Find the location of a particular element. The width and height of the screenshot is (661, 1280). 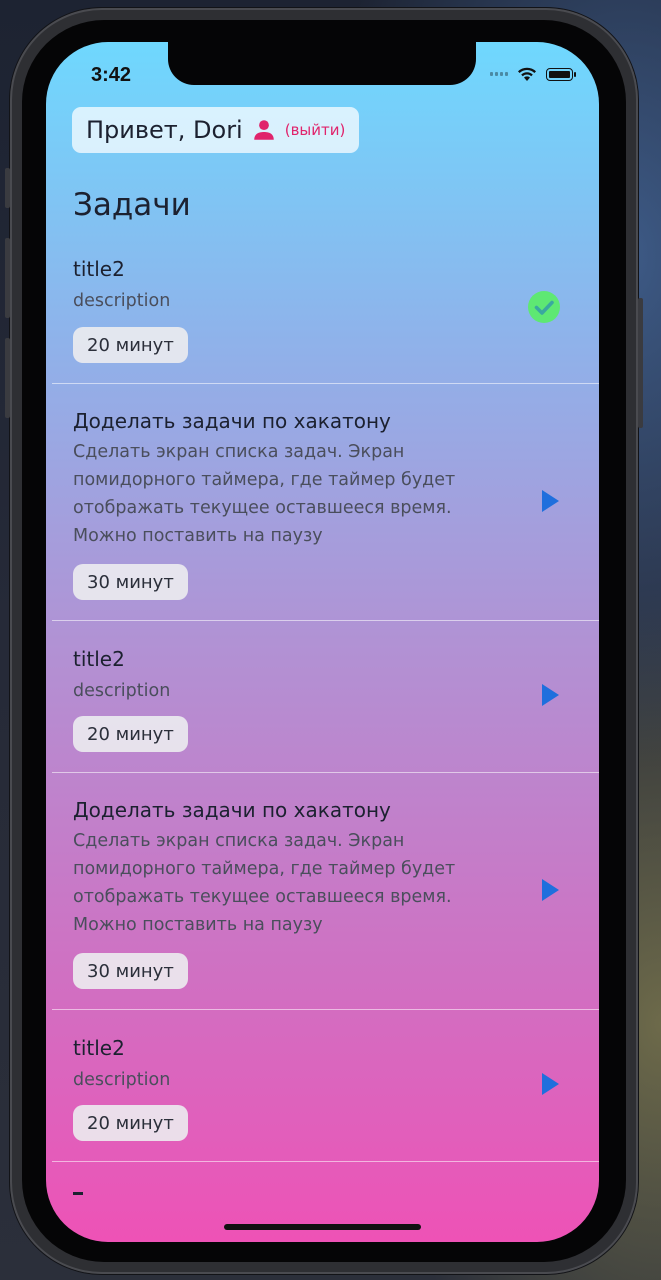

greeting-card: Привет, Dori (выйти) is located at coordinates (216, 130).